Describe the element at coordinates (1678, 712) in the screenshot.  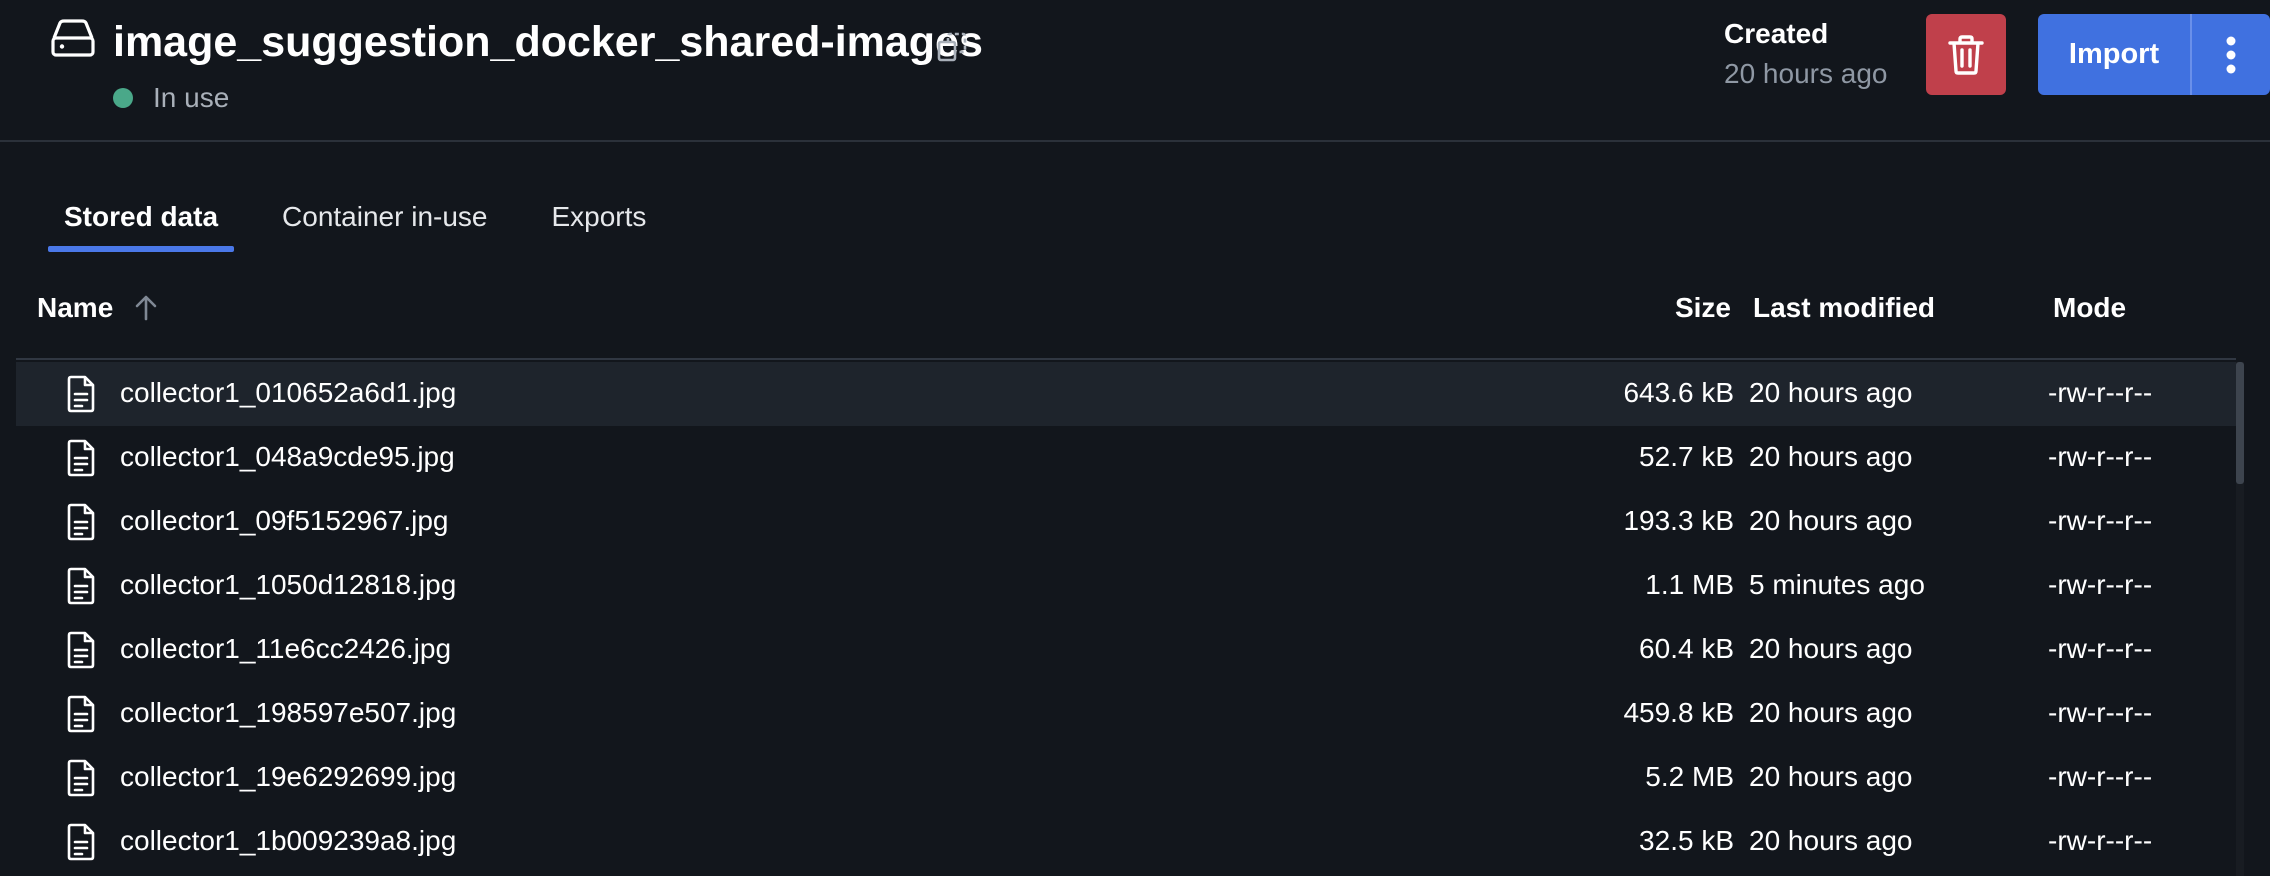
I see `file-size: 459.8 kB` at that location.